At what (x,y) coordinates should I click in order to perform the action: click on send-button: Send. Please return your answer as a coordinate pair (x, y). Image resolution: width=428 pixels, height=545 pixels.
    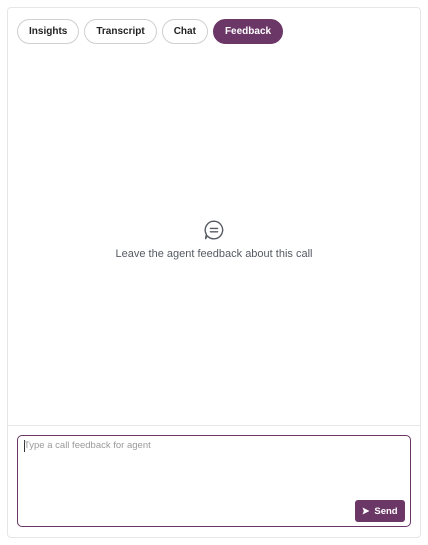
    Looking at the image, I should click on (380, 511).